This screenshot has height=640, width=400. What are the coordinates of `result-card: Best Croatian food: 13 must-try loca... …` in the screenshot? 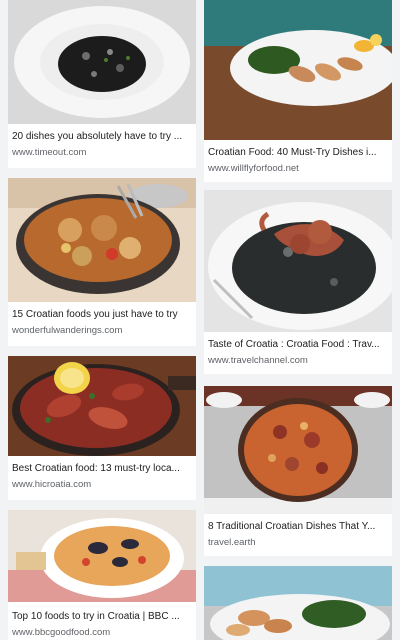 It's located at (102, 428).